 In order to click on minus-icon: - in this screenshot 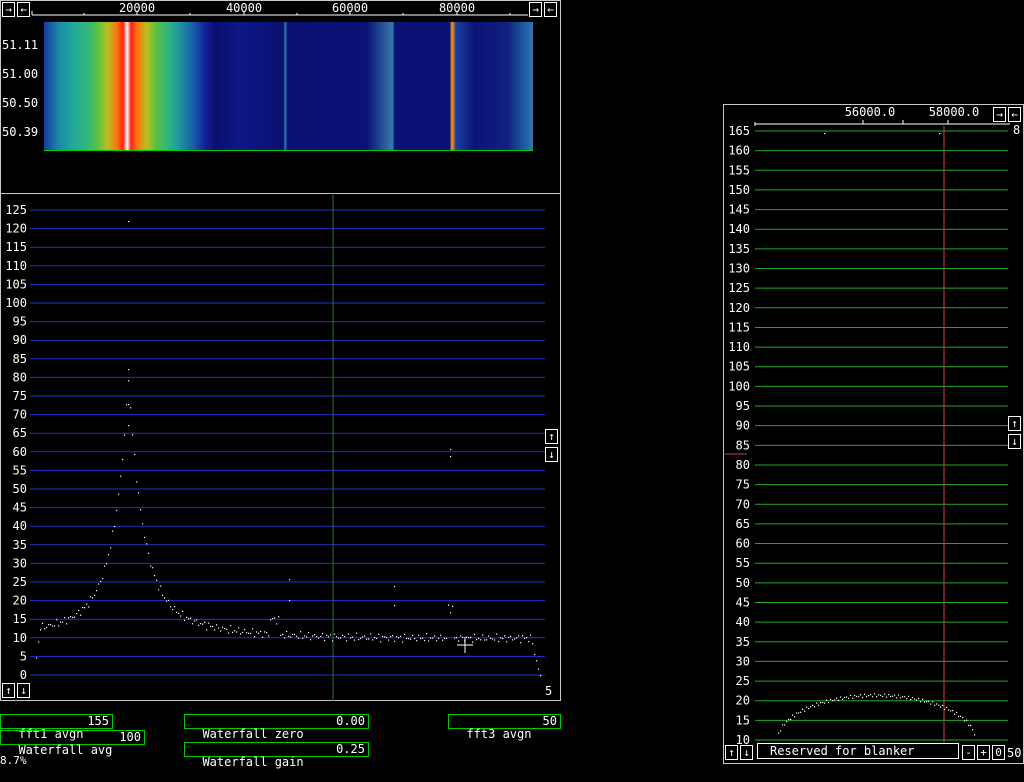, I will do `click(968, 752)`.